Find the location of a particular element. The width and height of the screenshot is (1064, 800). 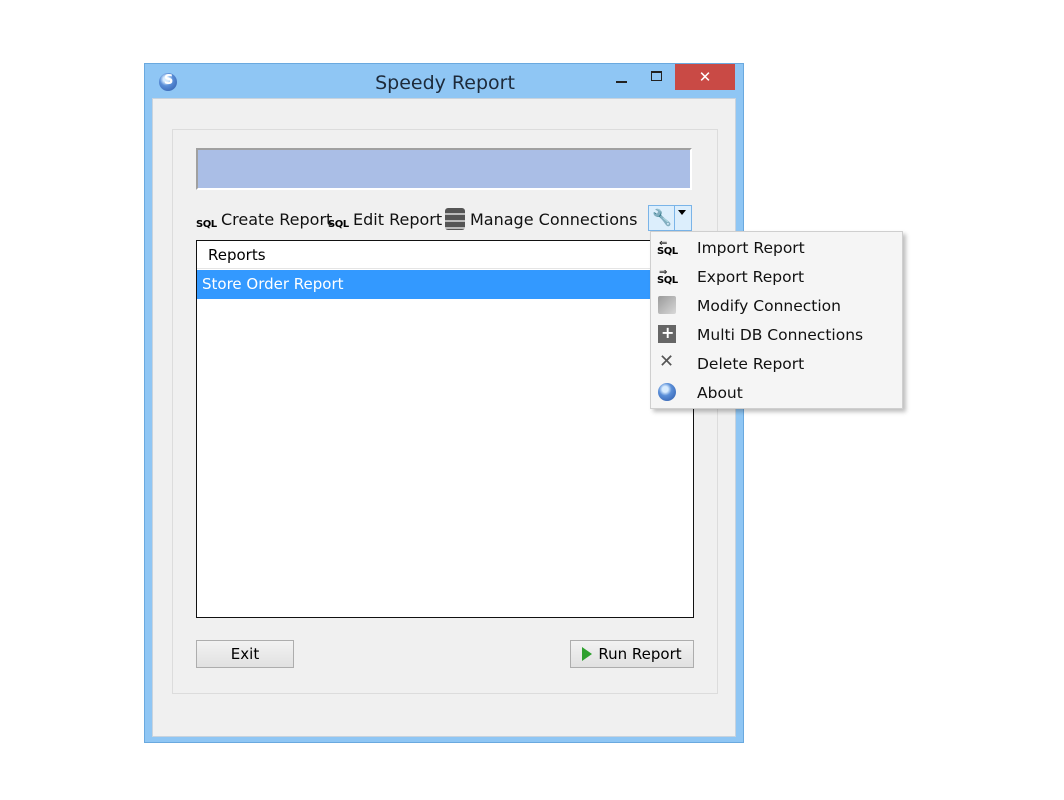

tools-dropdown-button: 🔧 is located at coordinates (670, 218).